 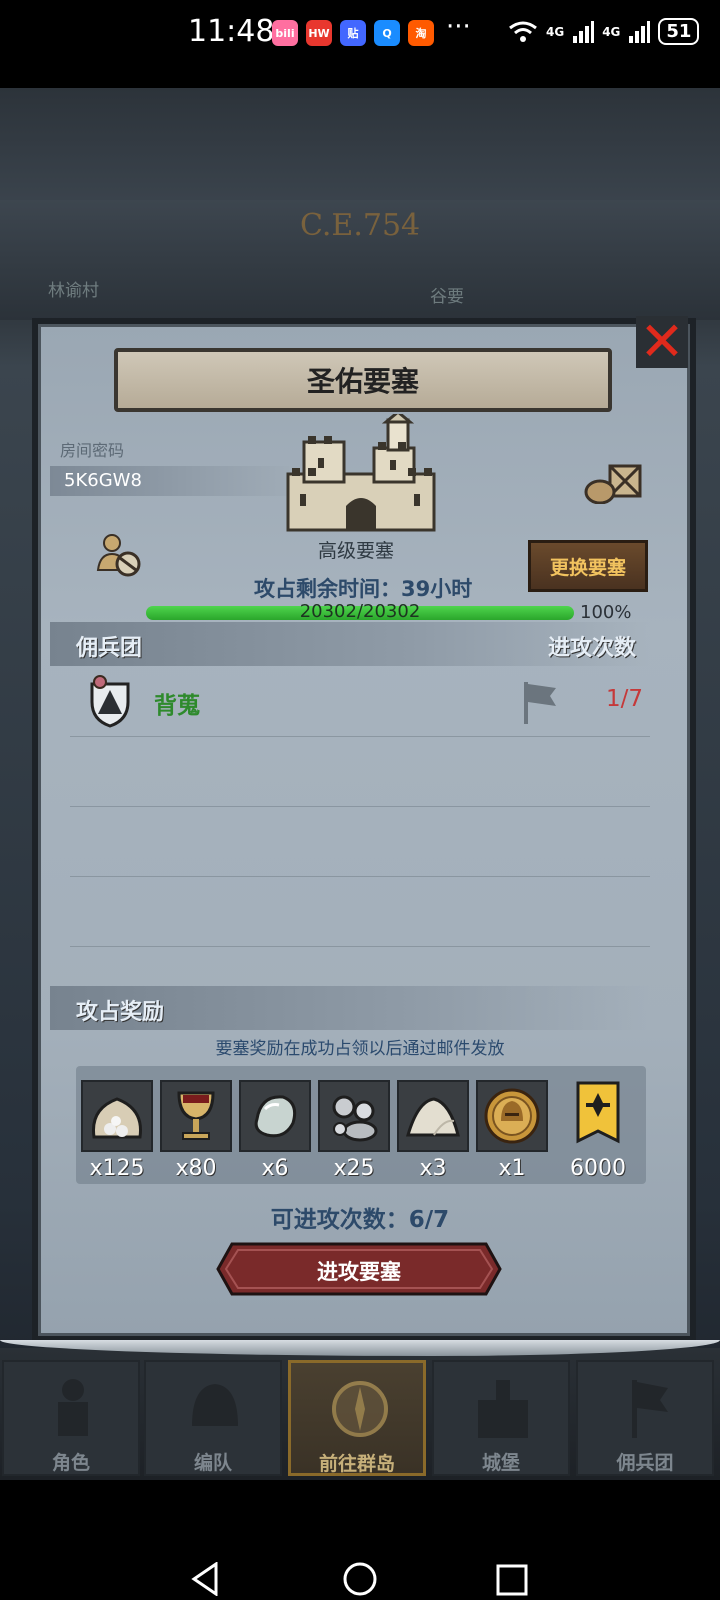 I want to click on signal-bars-icon, so click(x=584, y=31).